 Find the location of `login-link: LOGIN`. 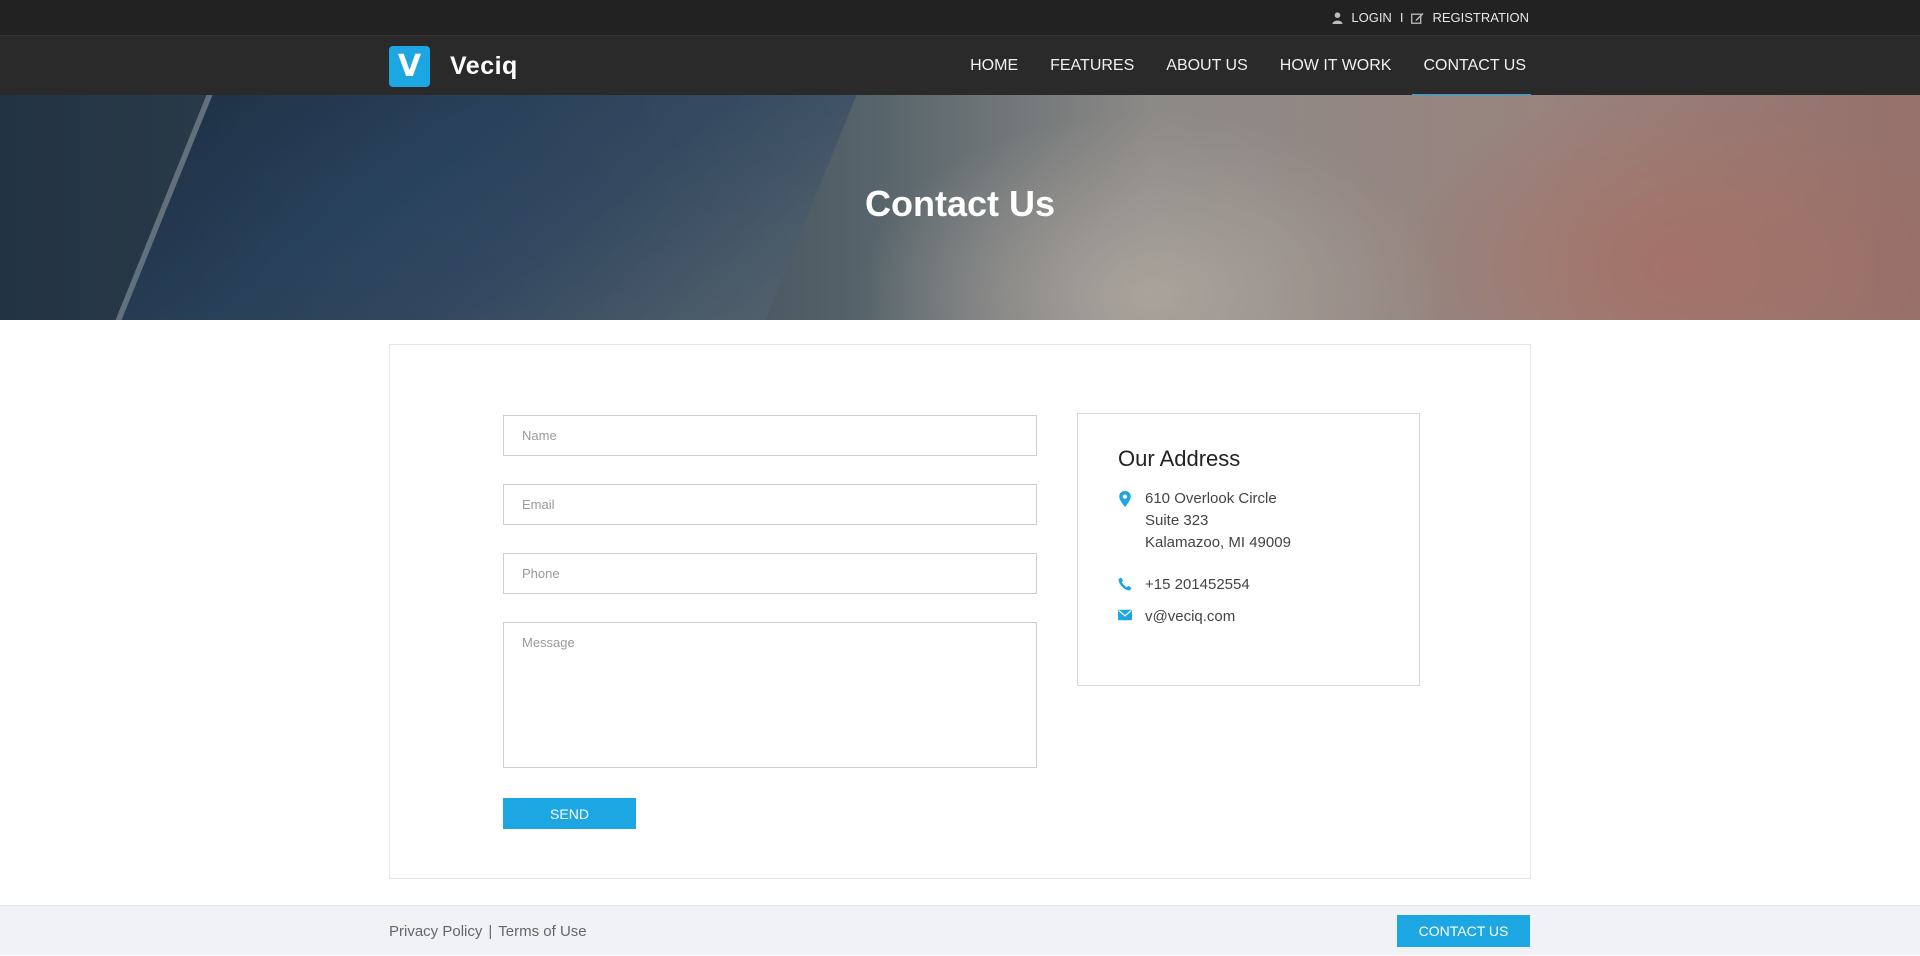

login-link: LOGIN is located at coordinates (1362, 17).